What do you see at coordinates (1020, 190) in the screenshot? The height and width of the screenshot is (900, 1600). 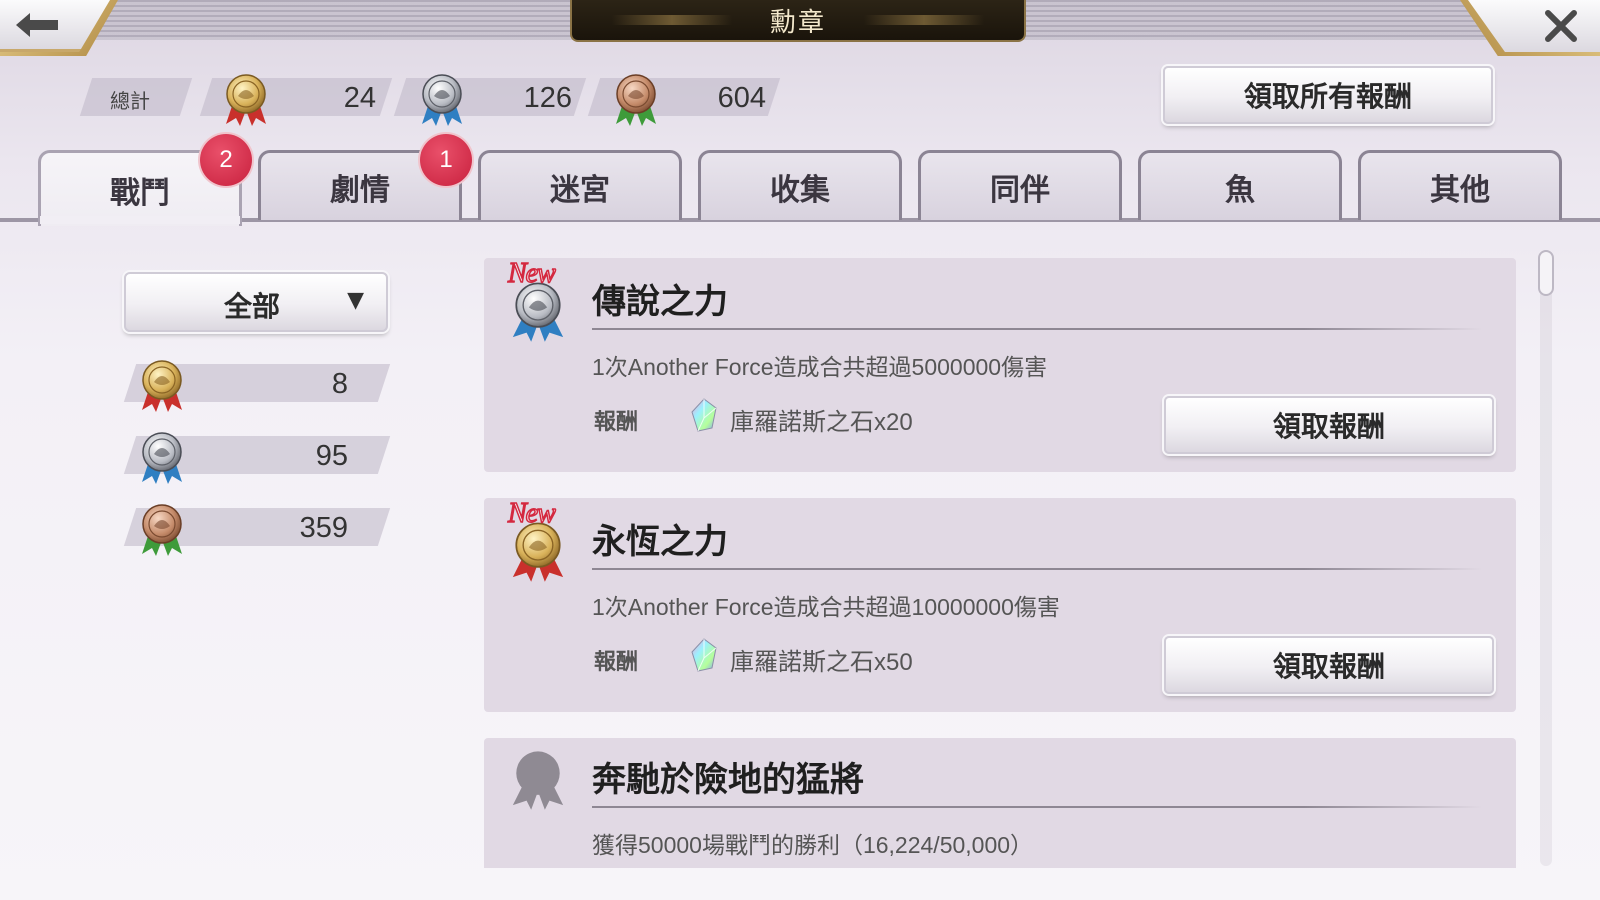 I see `tab-companion-label: 同伴` at bounding box center [1020, 190].